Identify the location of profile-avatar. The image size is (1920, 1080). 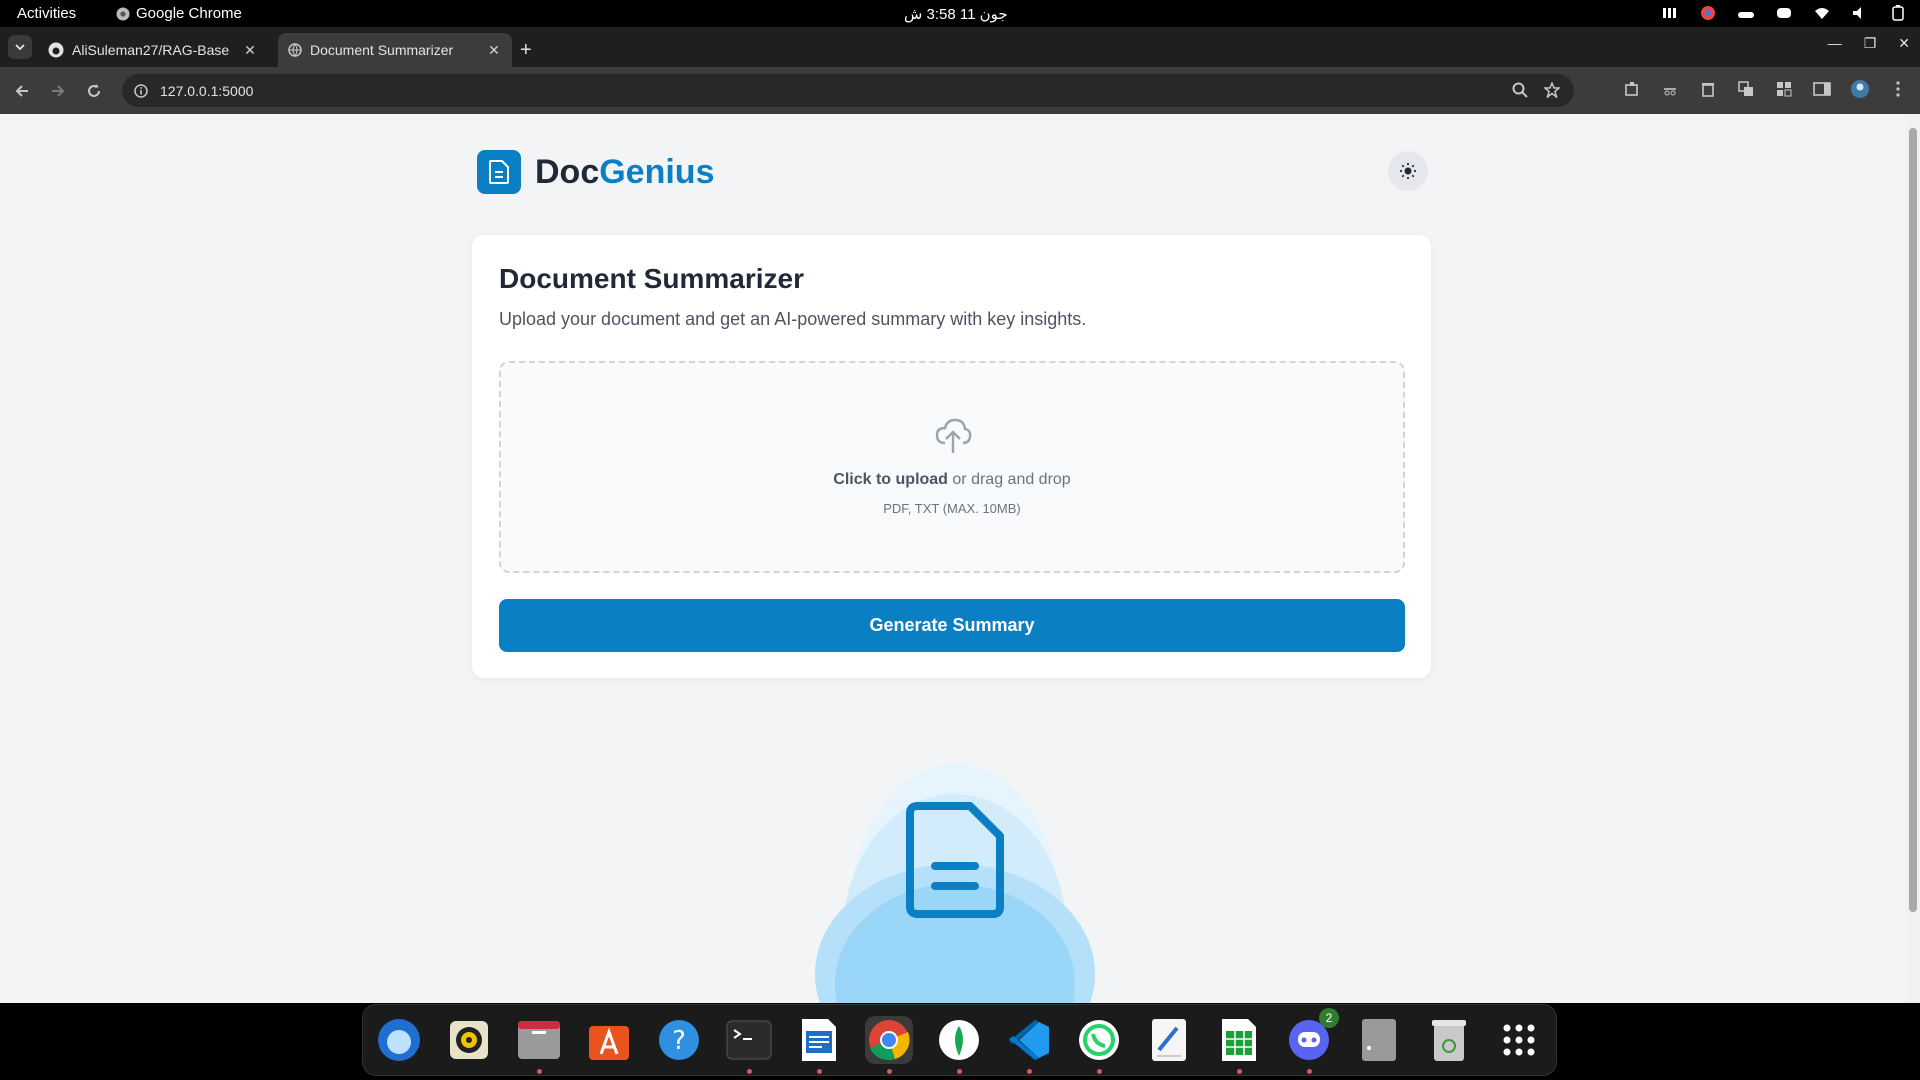
(1860, 89).